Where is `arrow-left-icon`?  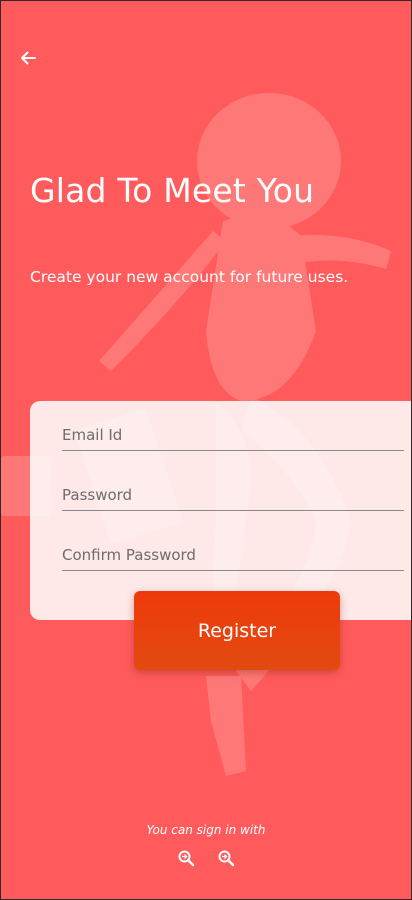
arrow-left-icon is located at coordinates (28, 58).